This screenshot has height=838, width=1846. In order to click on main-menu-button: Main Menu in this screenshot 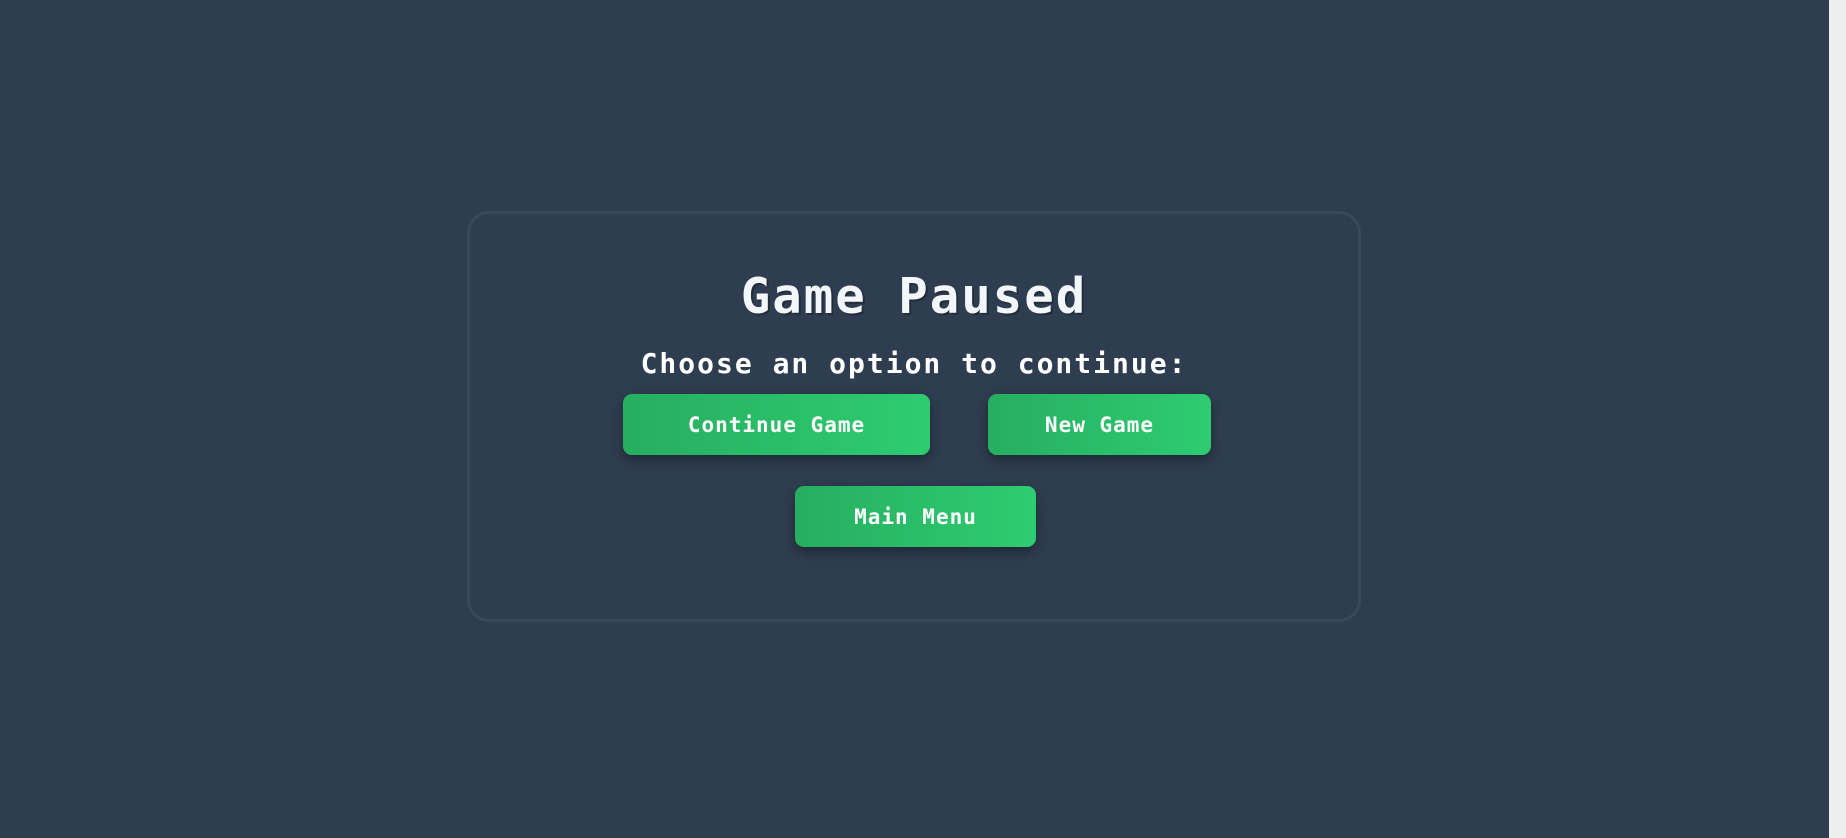, I will do `click(915, 516)`.